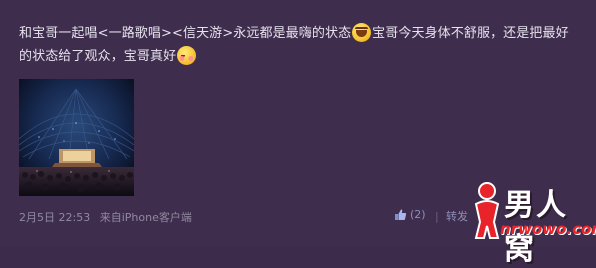  Describe the element at coordinates (401, 214) in the screenshot. I see `thumbs-up-icon` at that location.